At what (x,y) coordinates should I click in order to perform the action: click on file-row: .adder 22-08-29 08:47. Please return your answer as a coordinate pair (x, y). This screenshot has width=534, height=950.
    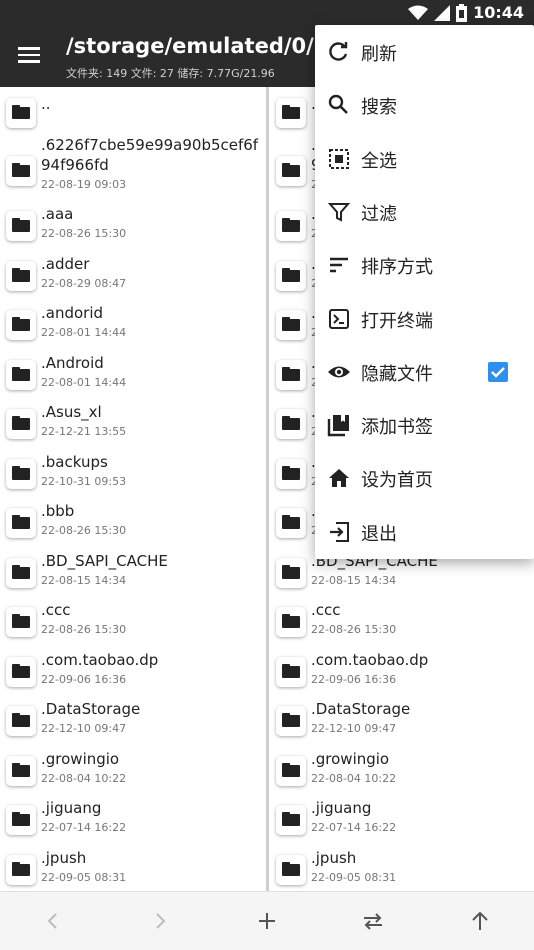
    Looking at the image, I should click on (133, 276).